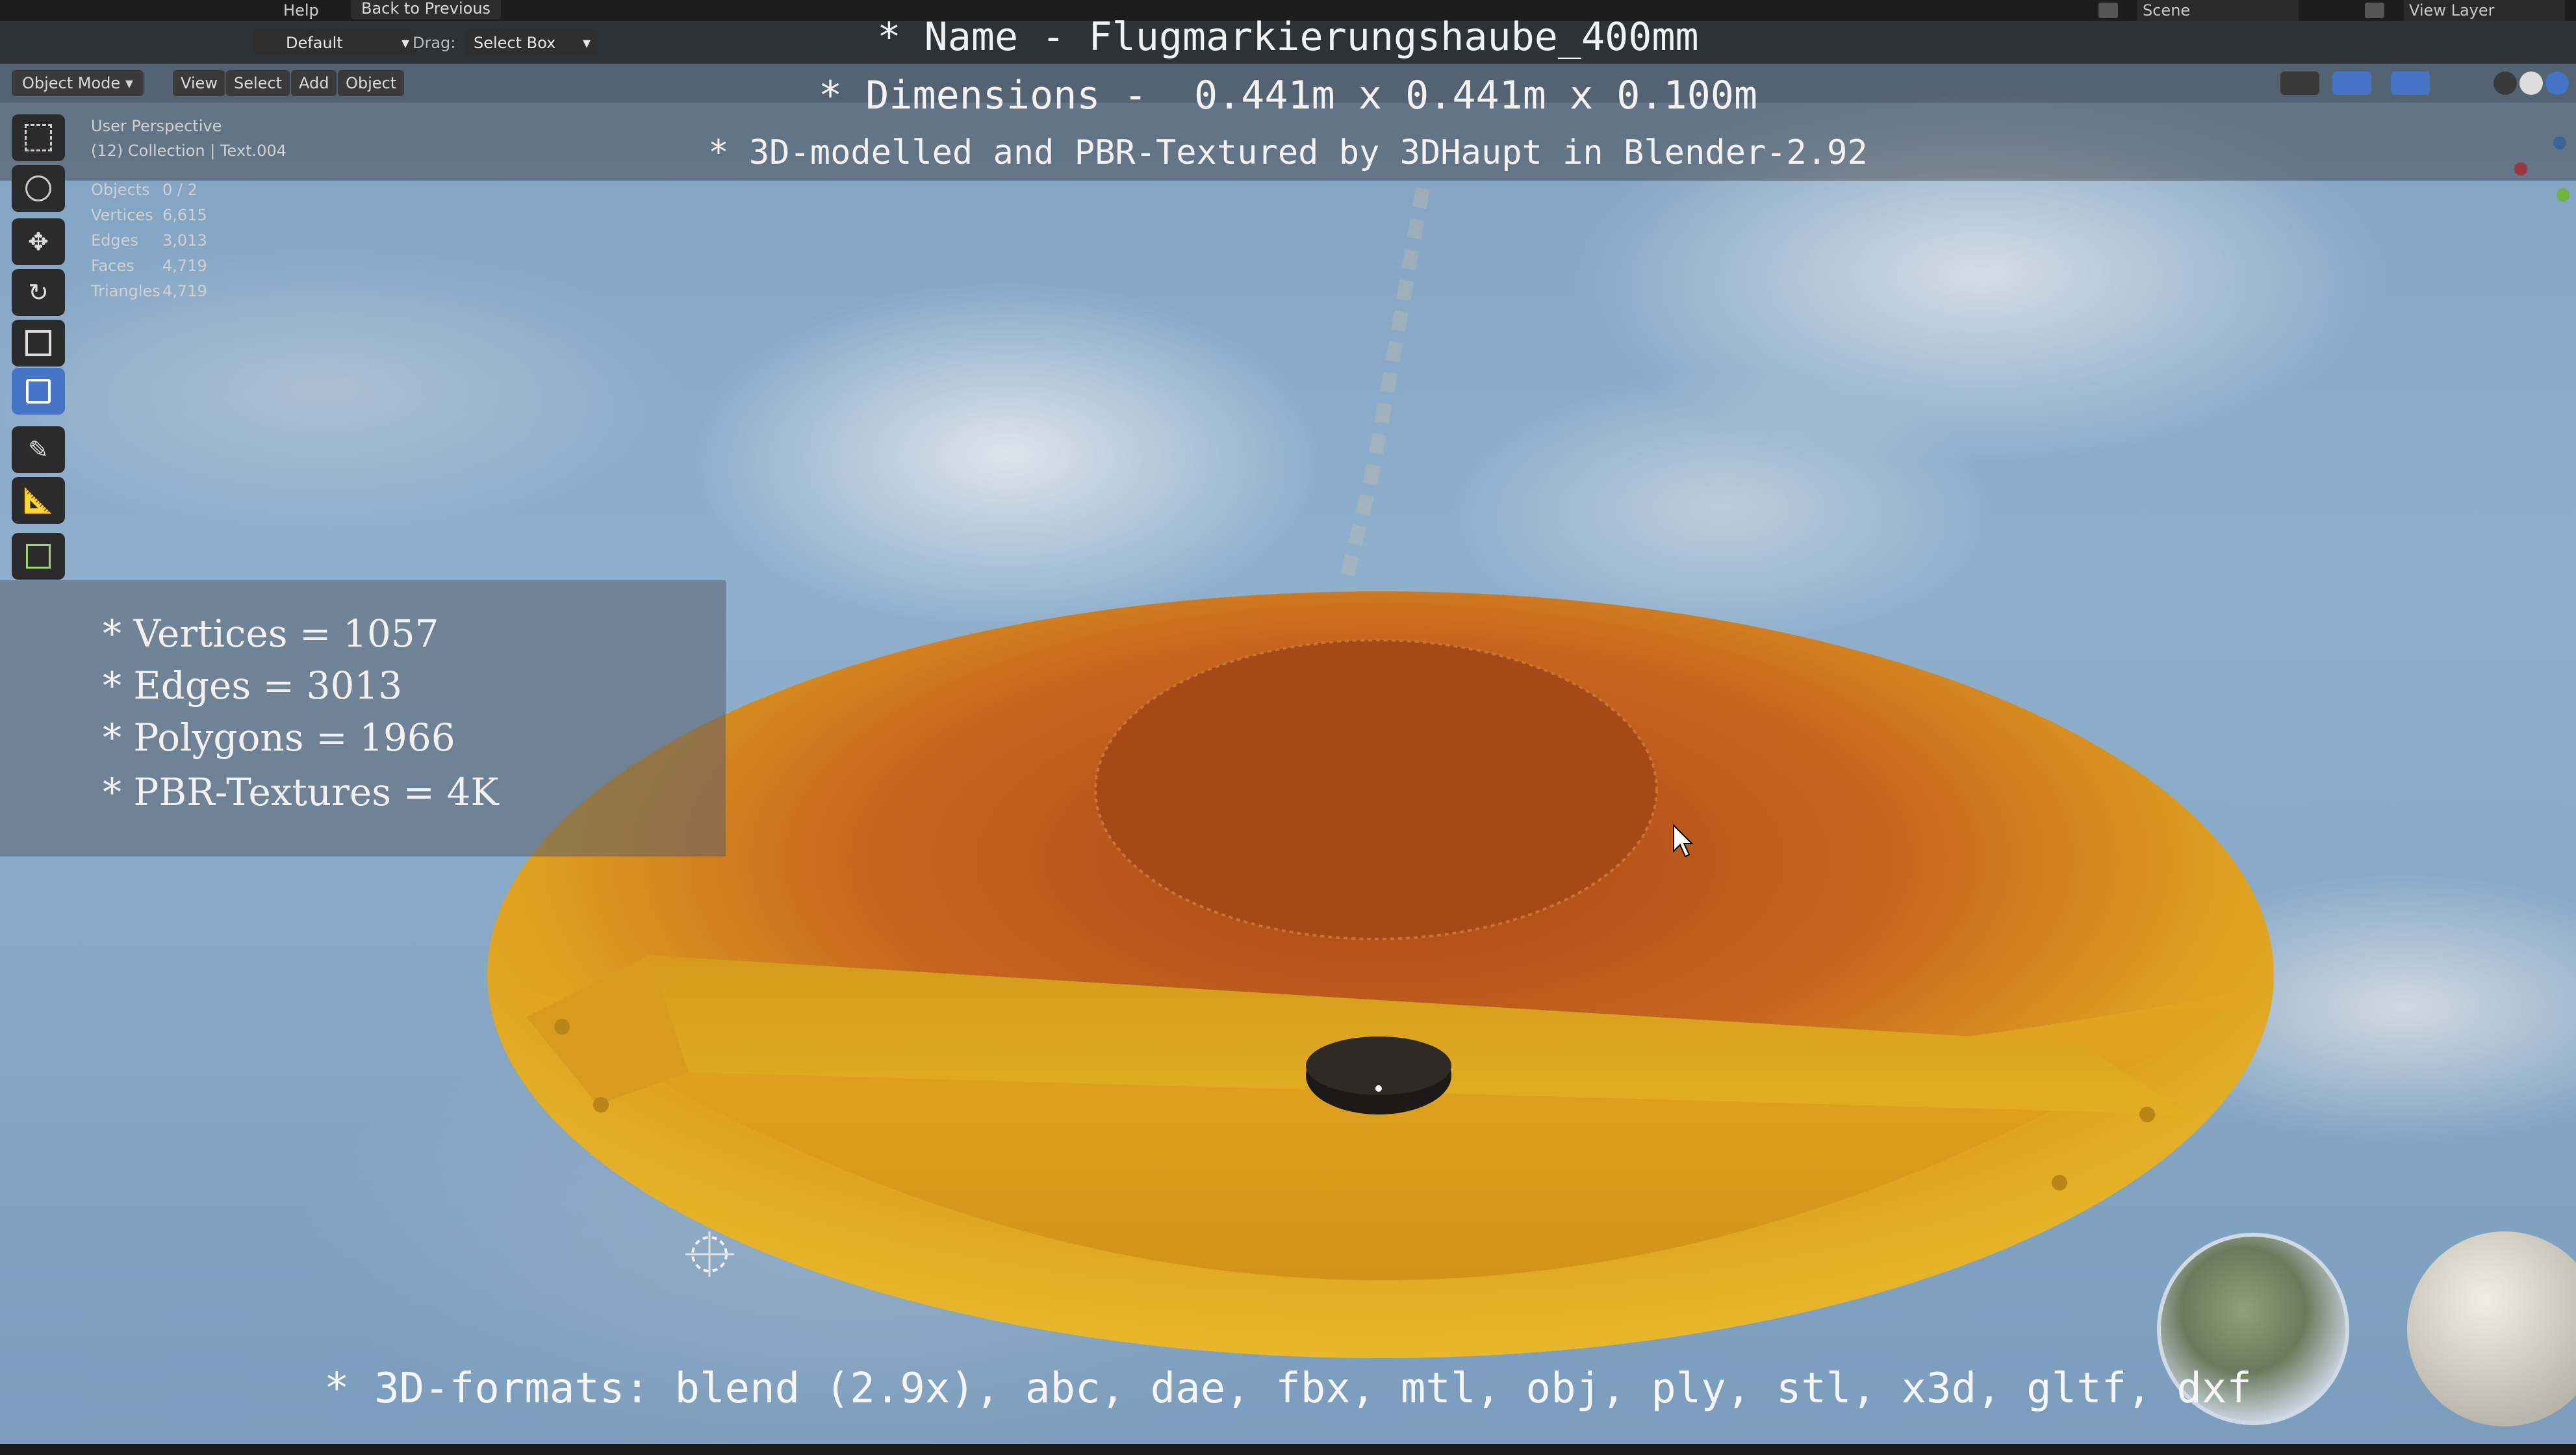 The image size is (2576, 1455). I want to click on stat-vertices-value: 6,615, so click(184, 215).